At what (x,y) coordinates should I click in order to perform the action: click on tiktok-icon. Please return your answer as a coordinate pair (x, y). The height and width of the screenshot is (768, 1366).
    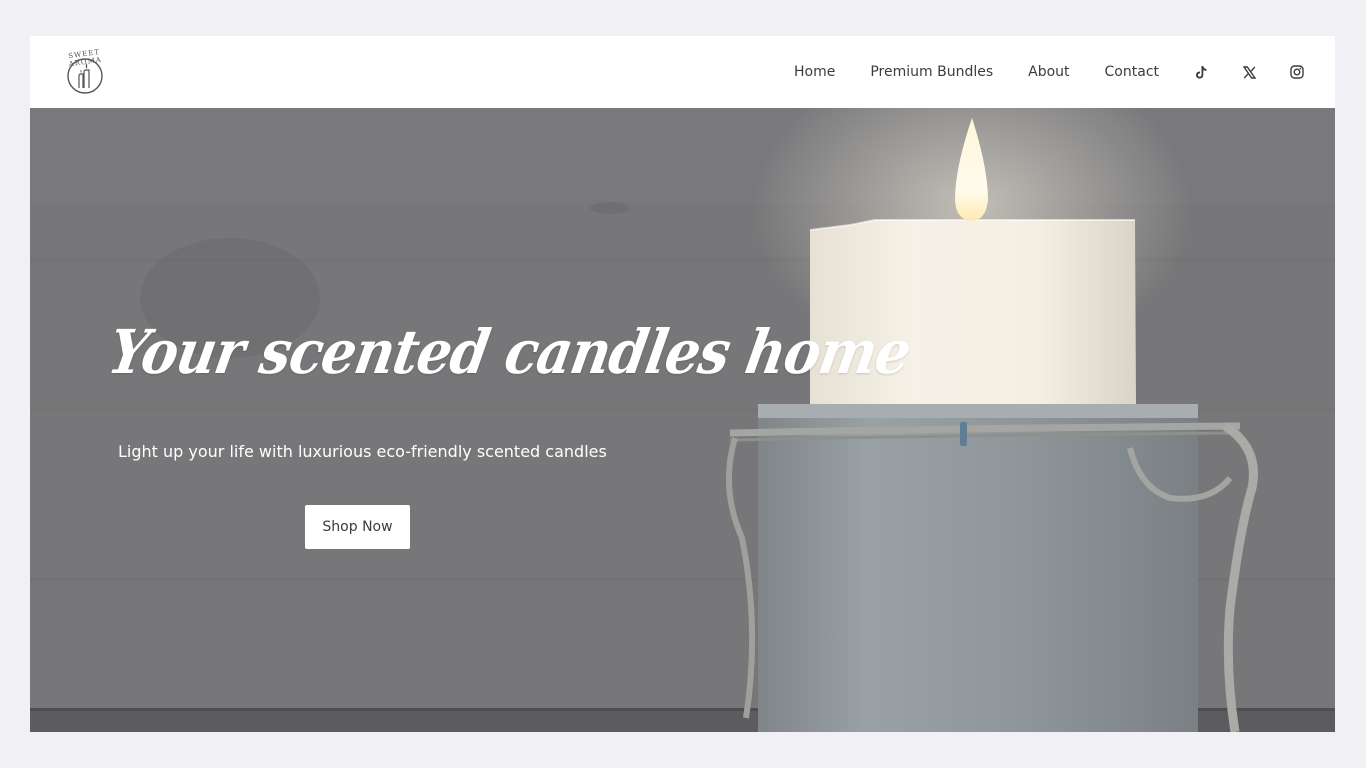
    Looking at the image, I should click on (1201, 72).